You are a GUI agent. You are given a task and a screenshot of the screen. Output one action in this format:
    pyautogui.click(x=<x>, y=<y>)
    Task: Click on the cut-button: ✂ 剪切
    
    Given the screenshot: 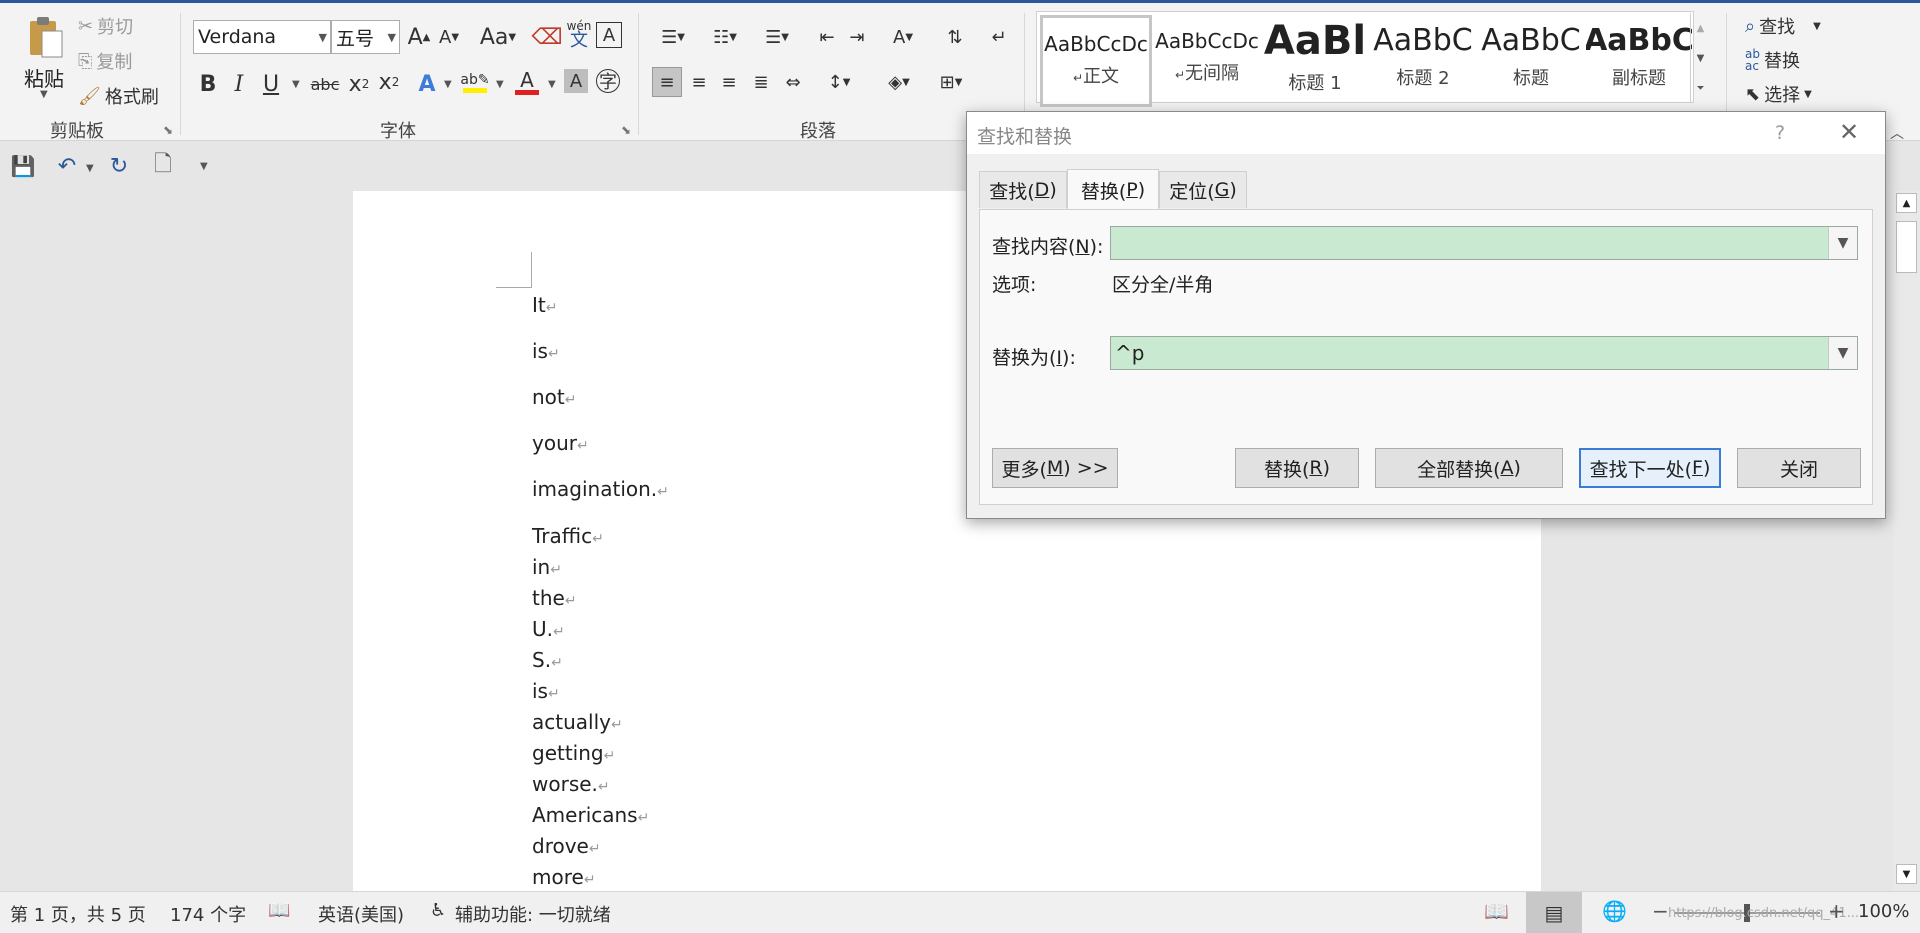 What is the action you would take?
    pyautogui.click(x=105, y=26)
    